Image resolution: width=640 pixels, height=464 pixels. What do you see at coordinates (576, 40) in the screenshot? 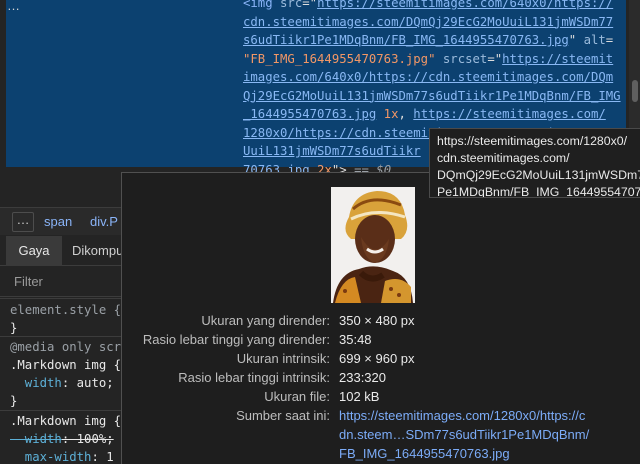
I see `code-token: "` at bounding box center [576, 40].